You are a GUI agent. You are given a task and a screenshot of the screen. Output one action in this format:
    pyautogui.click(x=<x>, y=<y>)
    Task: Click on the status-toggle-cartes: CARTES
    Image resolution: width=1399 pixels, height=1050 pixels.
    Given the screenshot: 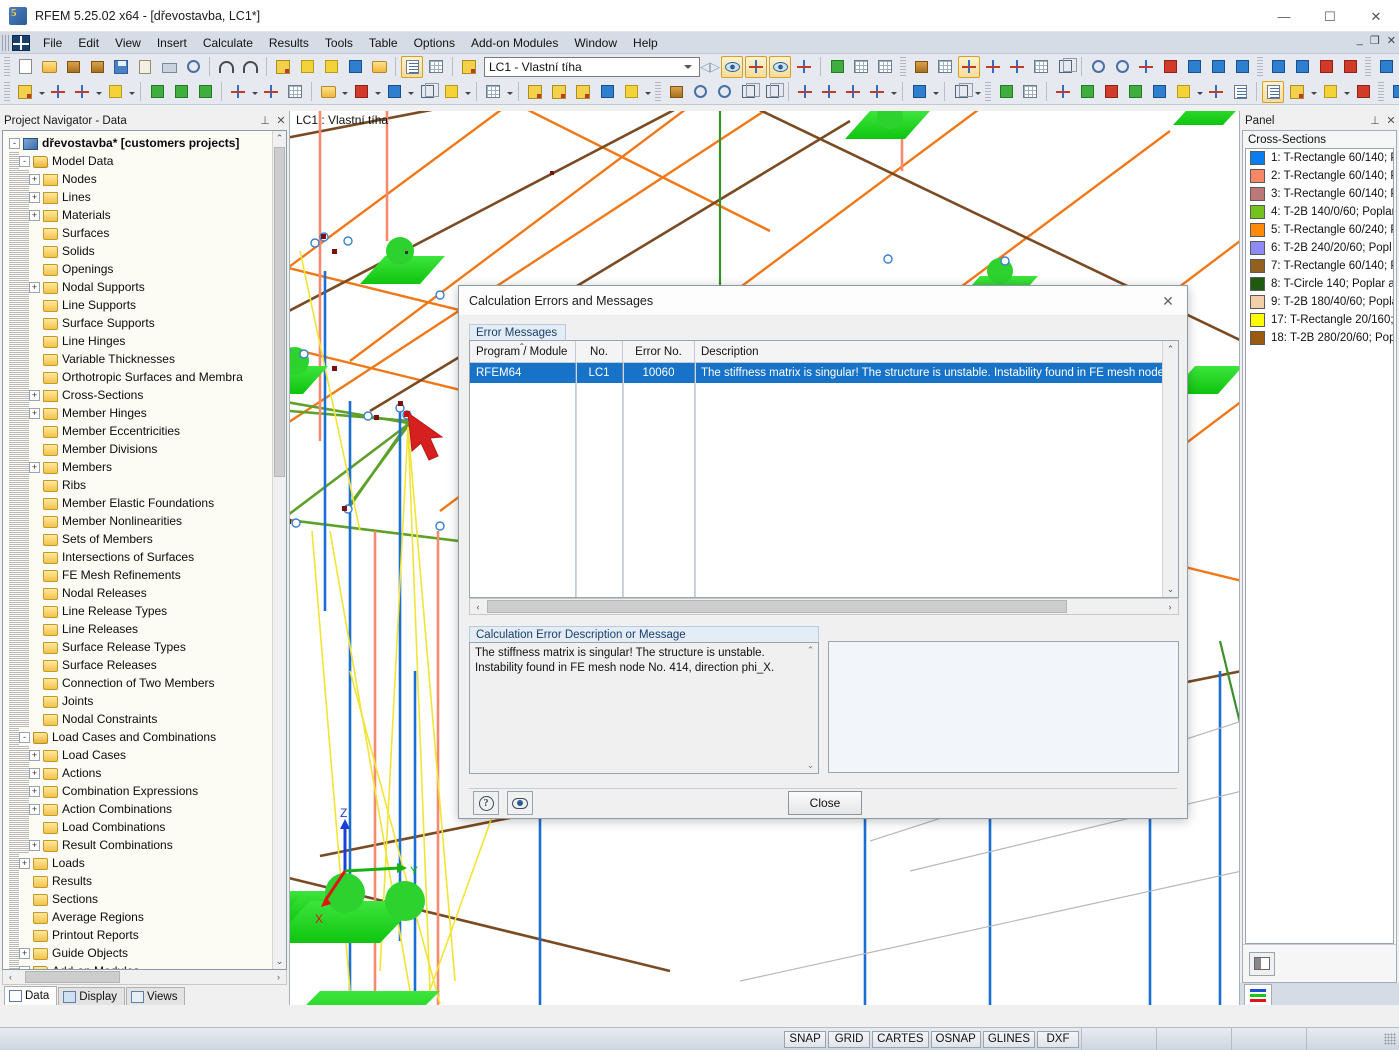 What is the action you would take?
    pyautogui.click(x=900, y=1039)
    